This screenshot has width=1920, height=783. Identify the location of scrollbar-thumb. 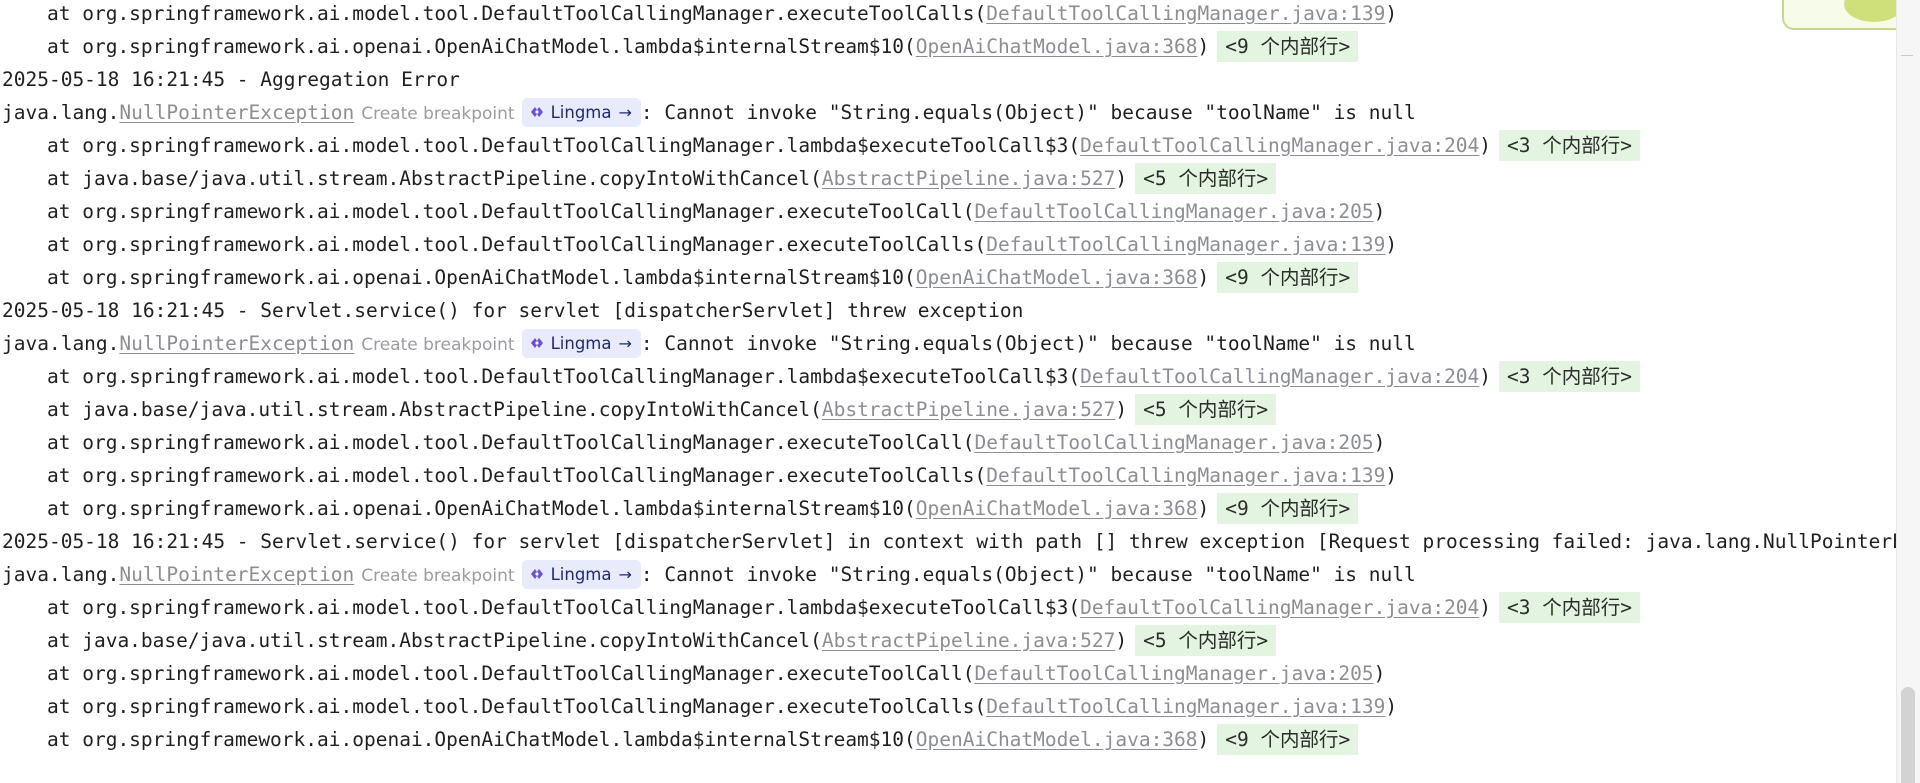
(1908, 735).